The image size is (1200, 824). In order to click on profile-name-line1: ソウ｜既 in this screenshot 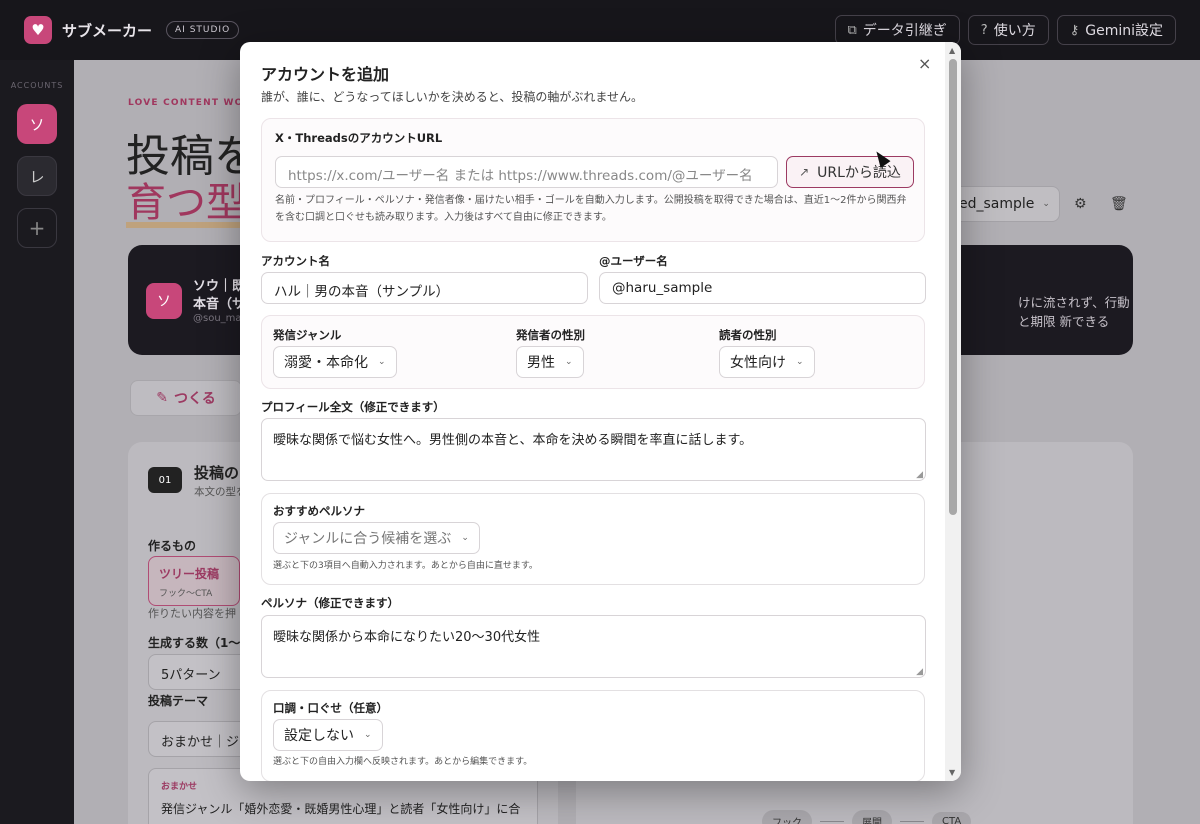, I will do `click(219, 286)`.